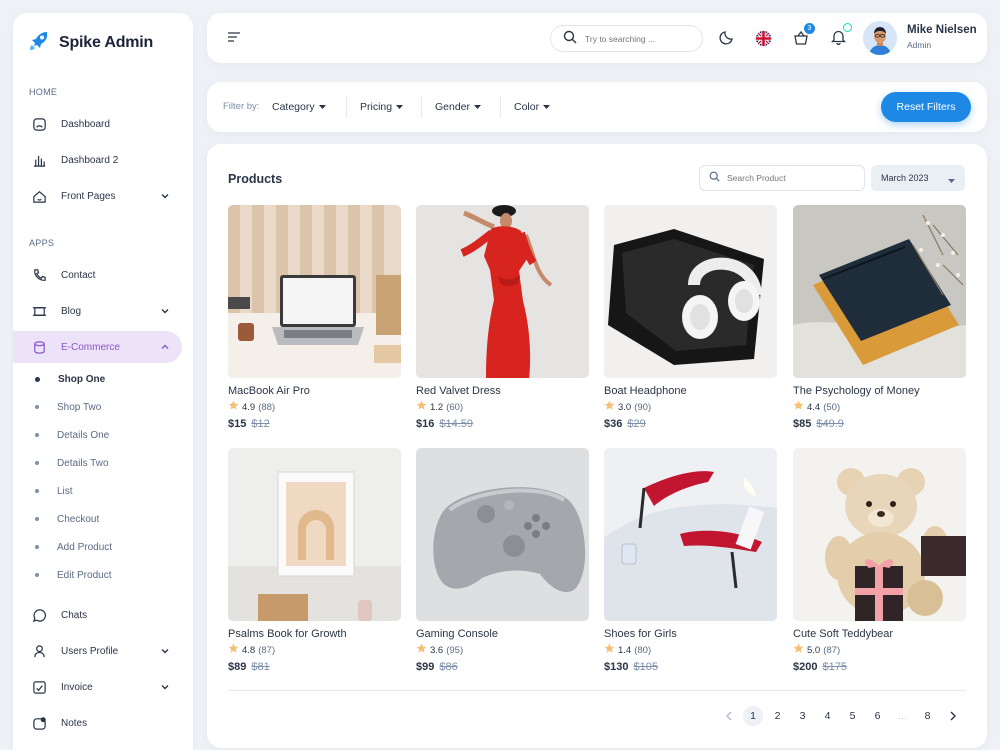  Describe the element at coordinates (70, 379) in the screenshot. I see `sidebar-subitem-shop-one: Shop One` at that location.